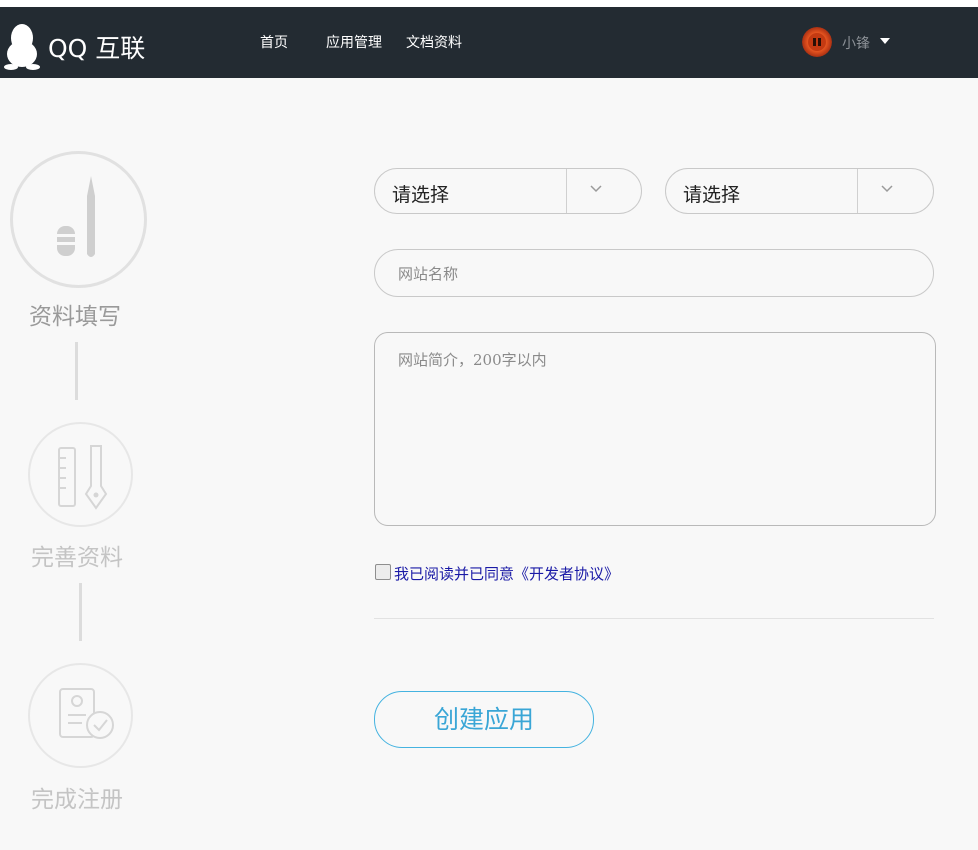 The height and width of the screenshot is (850, 978). What do you see at coordinates (508, 191) in the screenshot?
I see `select-category: 请选择` at bounding box center [508, 191].